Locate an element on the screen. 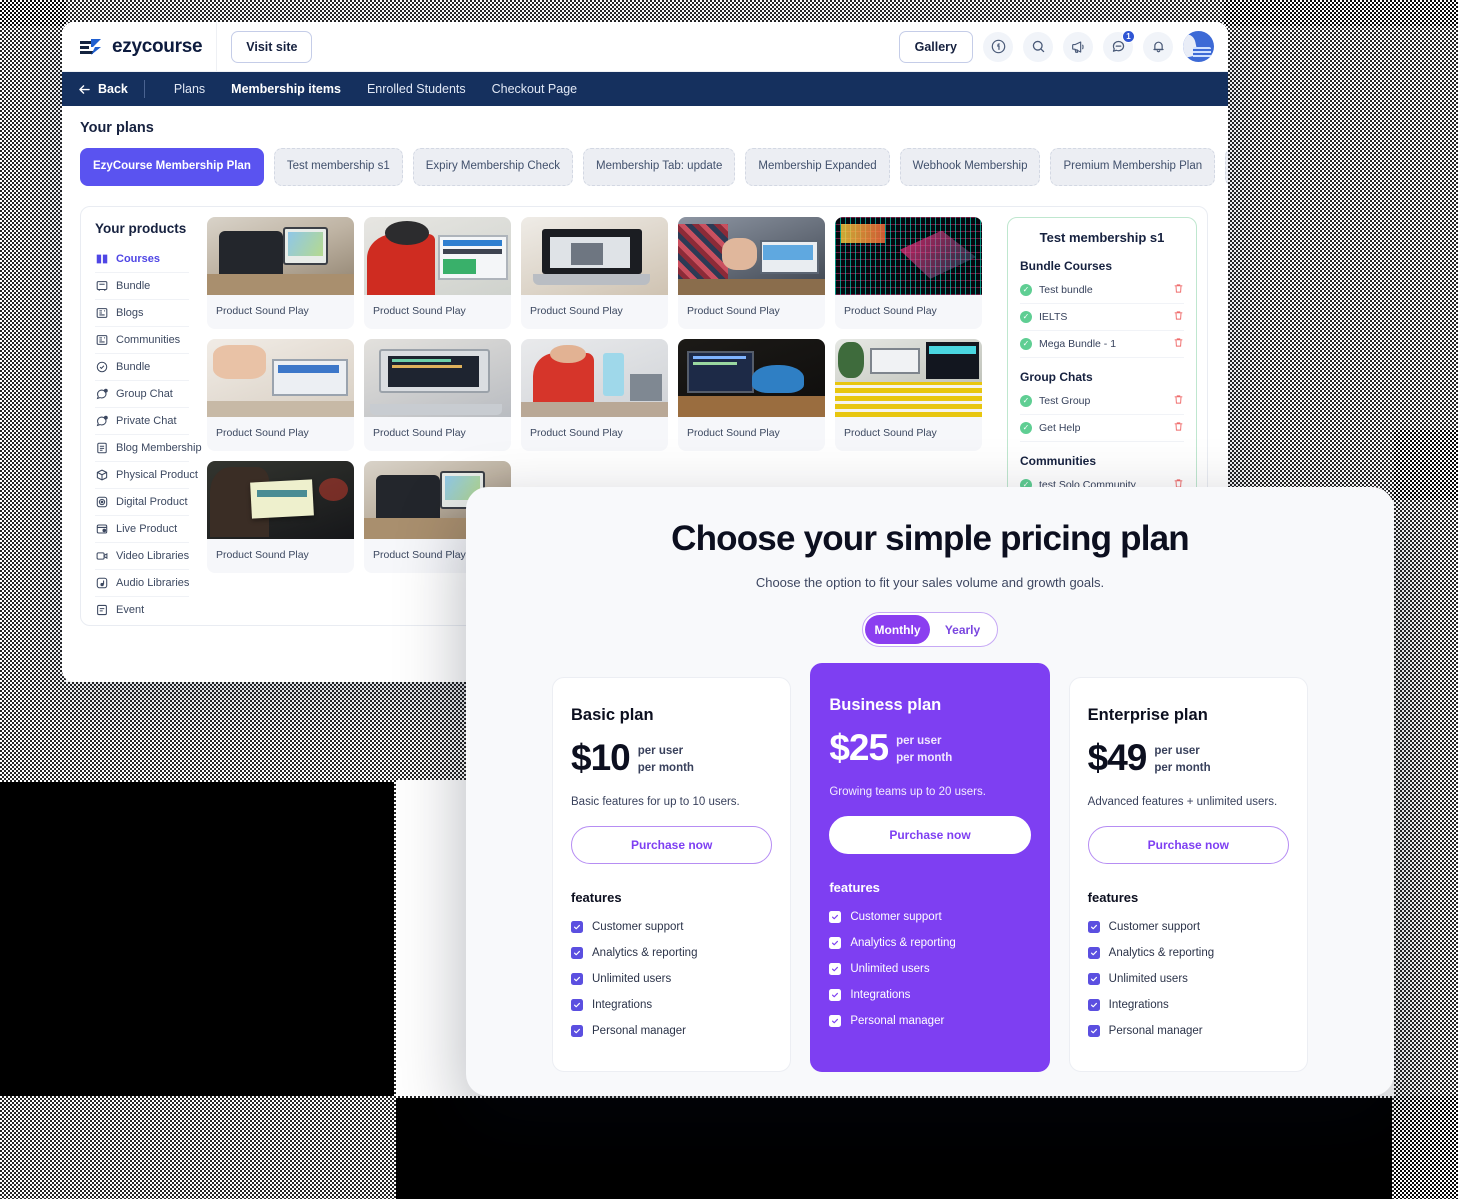 This screenshot has height=1199, width=1458. visit-site-button: Visit site is located at coordinates (272, 46).